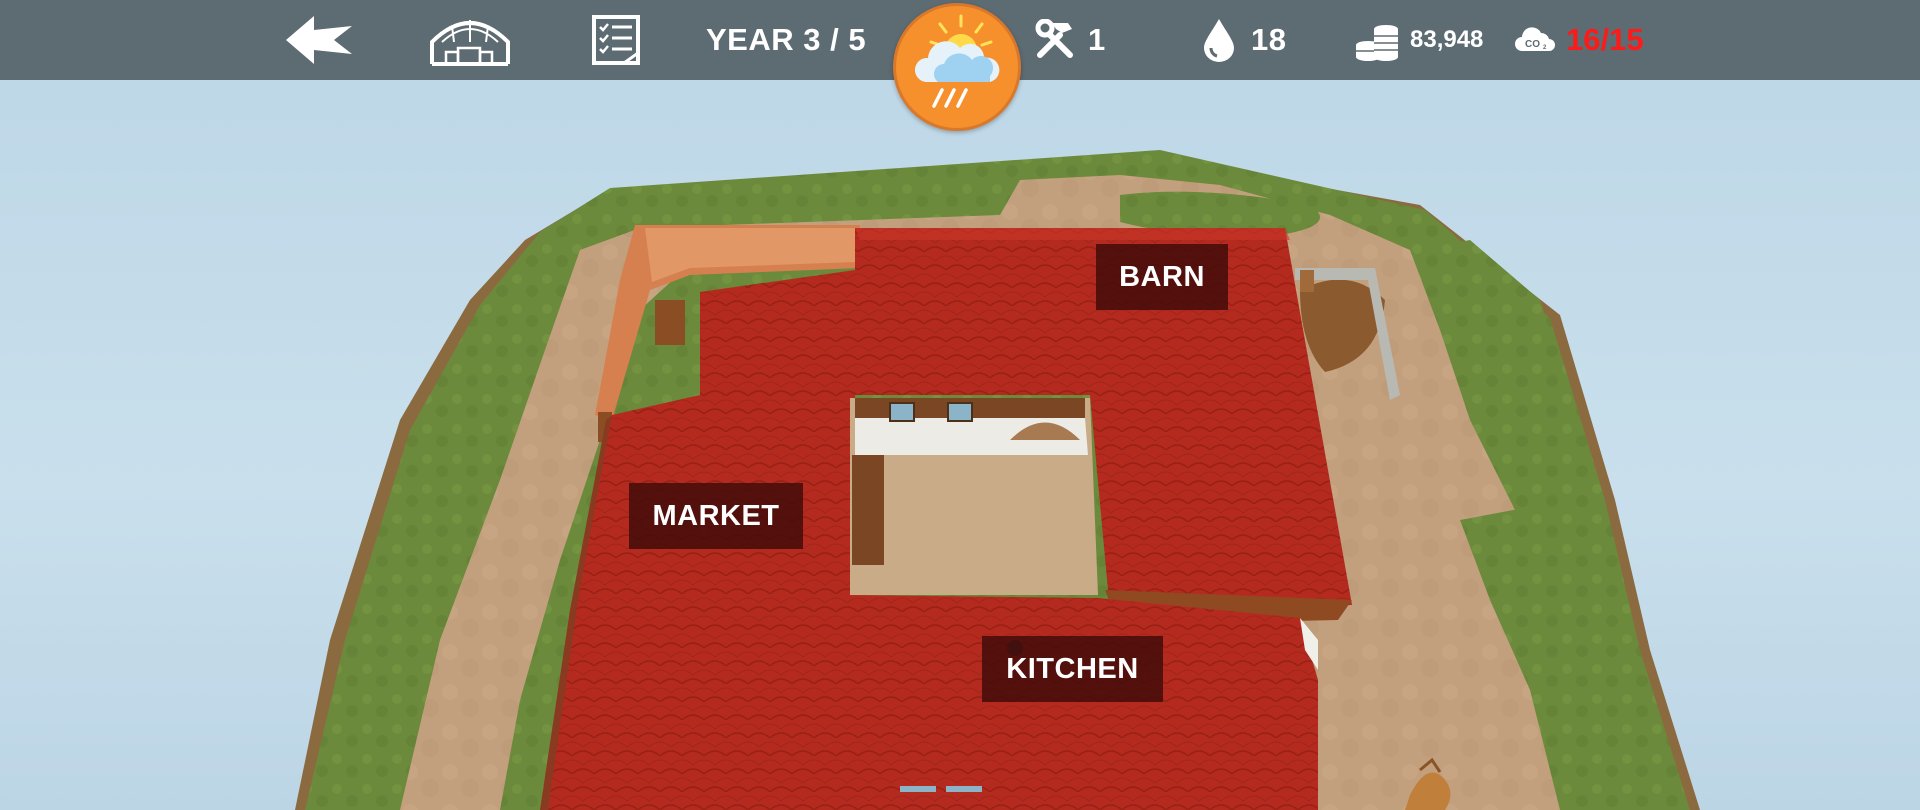  I want to click on back-button, so click(322, 40).